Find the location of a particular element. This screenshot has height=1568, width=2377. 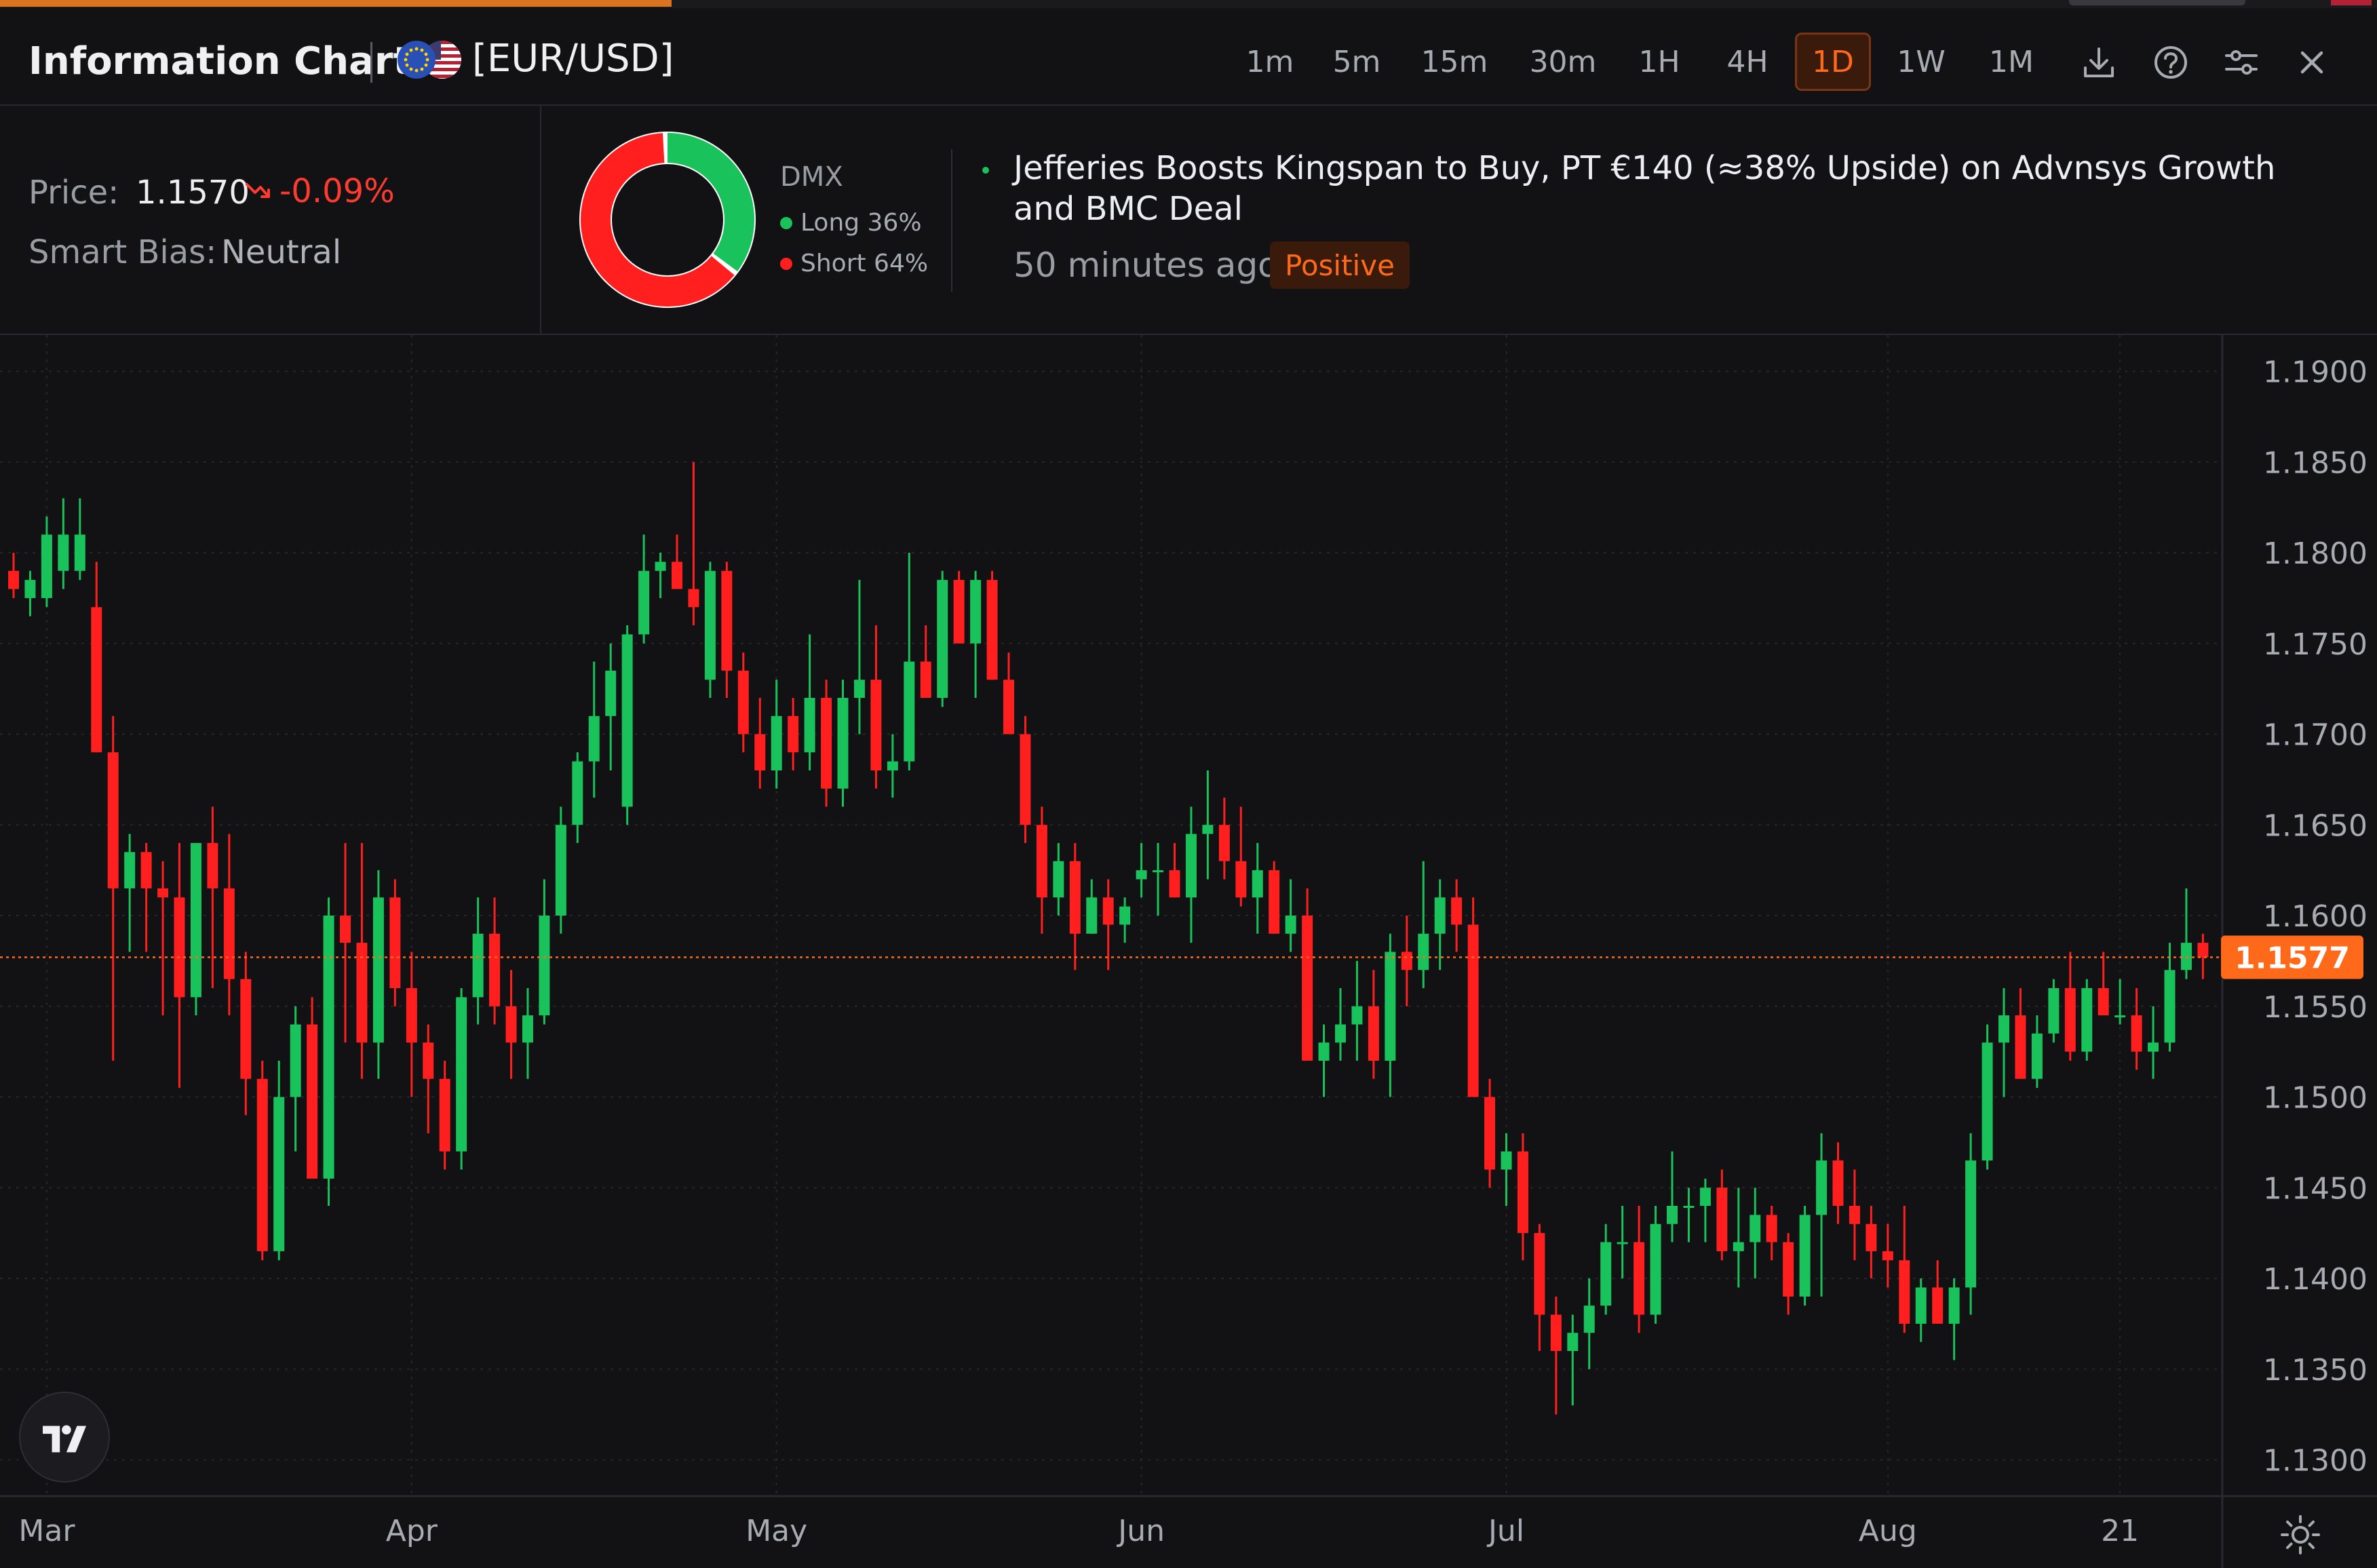

dmx-donut-chart is located at coordinates (667, 220).